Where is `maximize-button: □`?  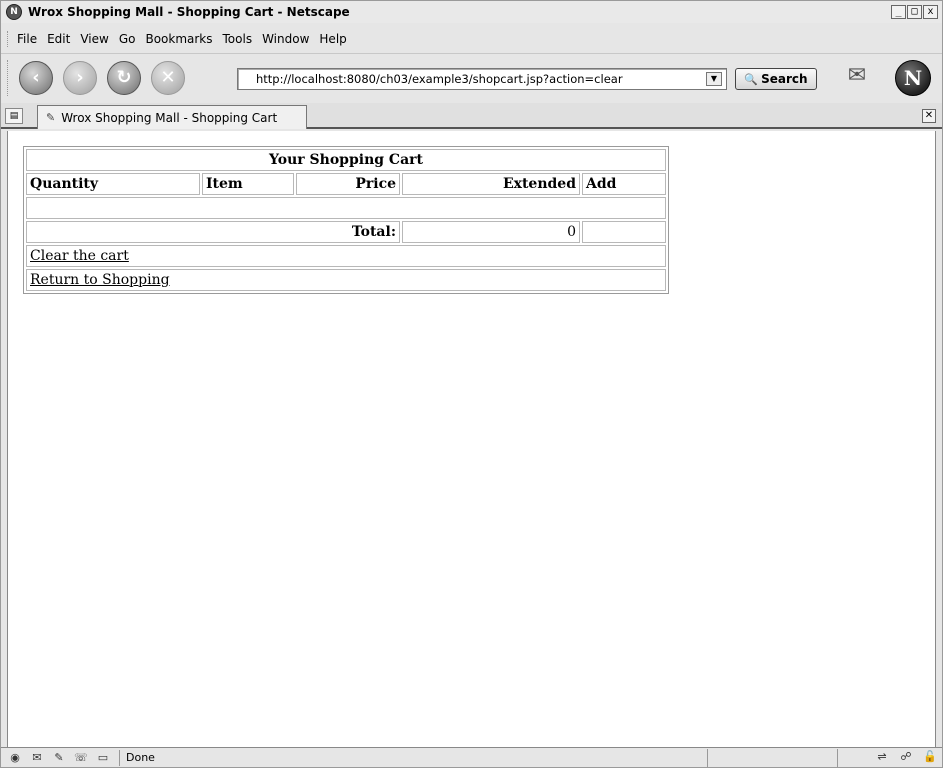 maximize-button: □ is located at coordinates (914, 12).